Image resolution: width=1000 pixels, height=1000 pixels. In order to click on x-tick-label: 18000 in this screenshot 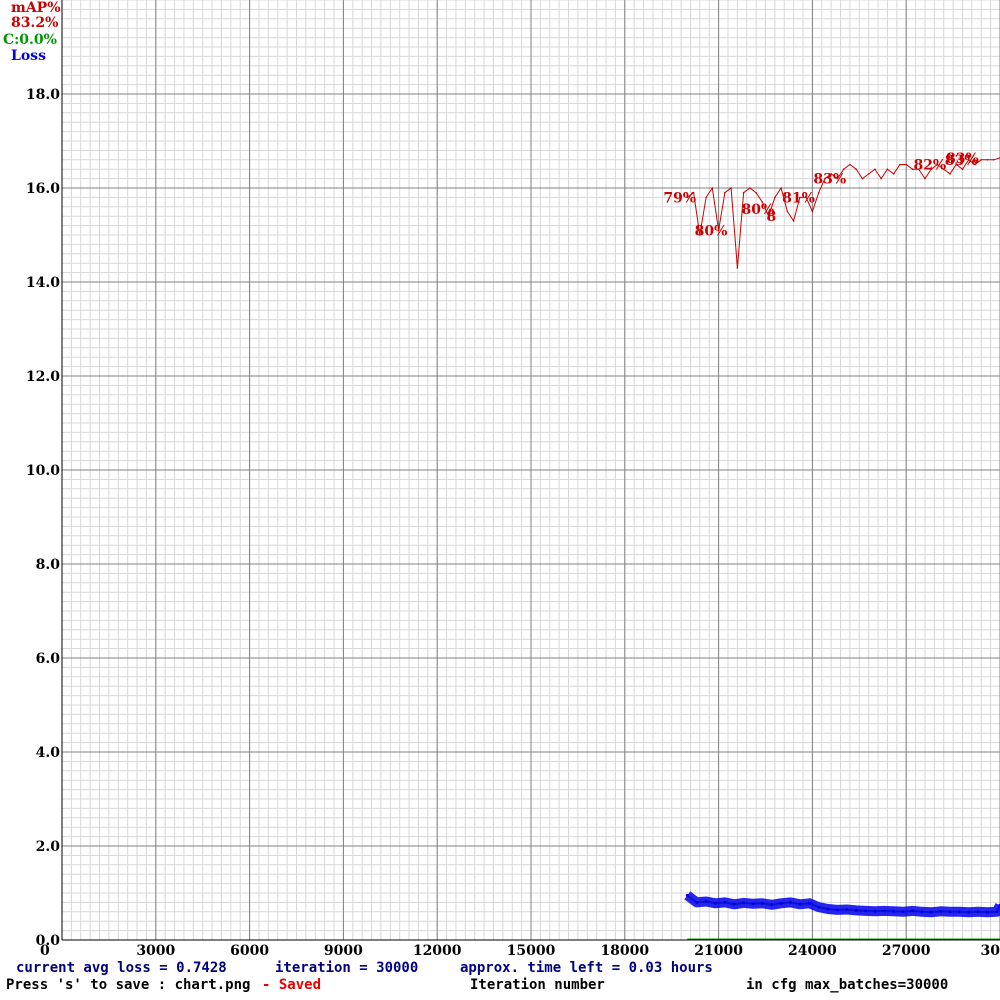, I will do `click(624, 951)`.